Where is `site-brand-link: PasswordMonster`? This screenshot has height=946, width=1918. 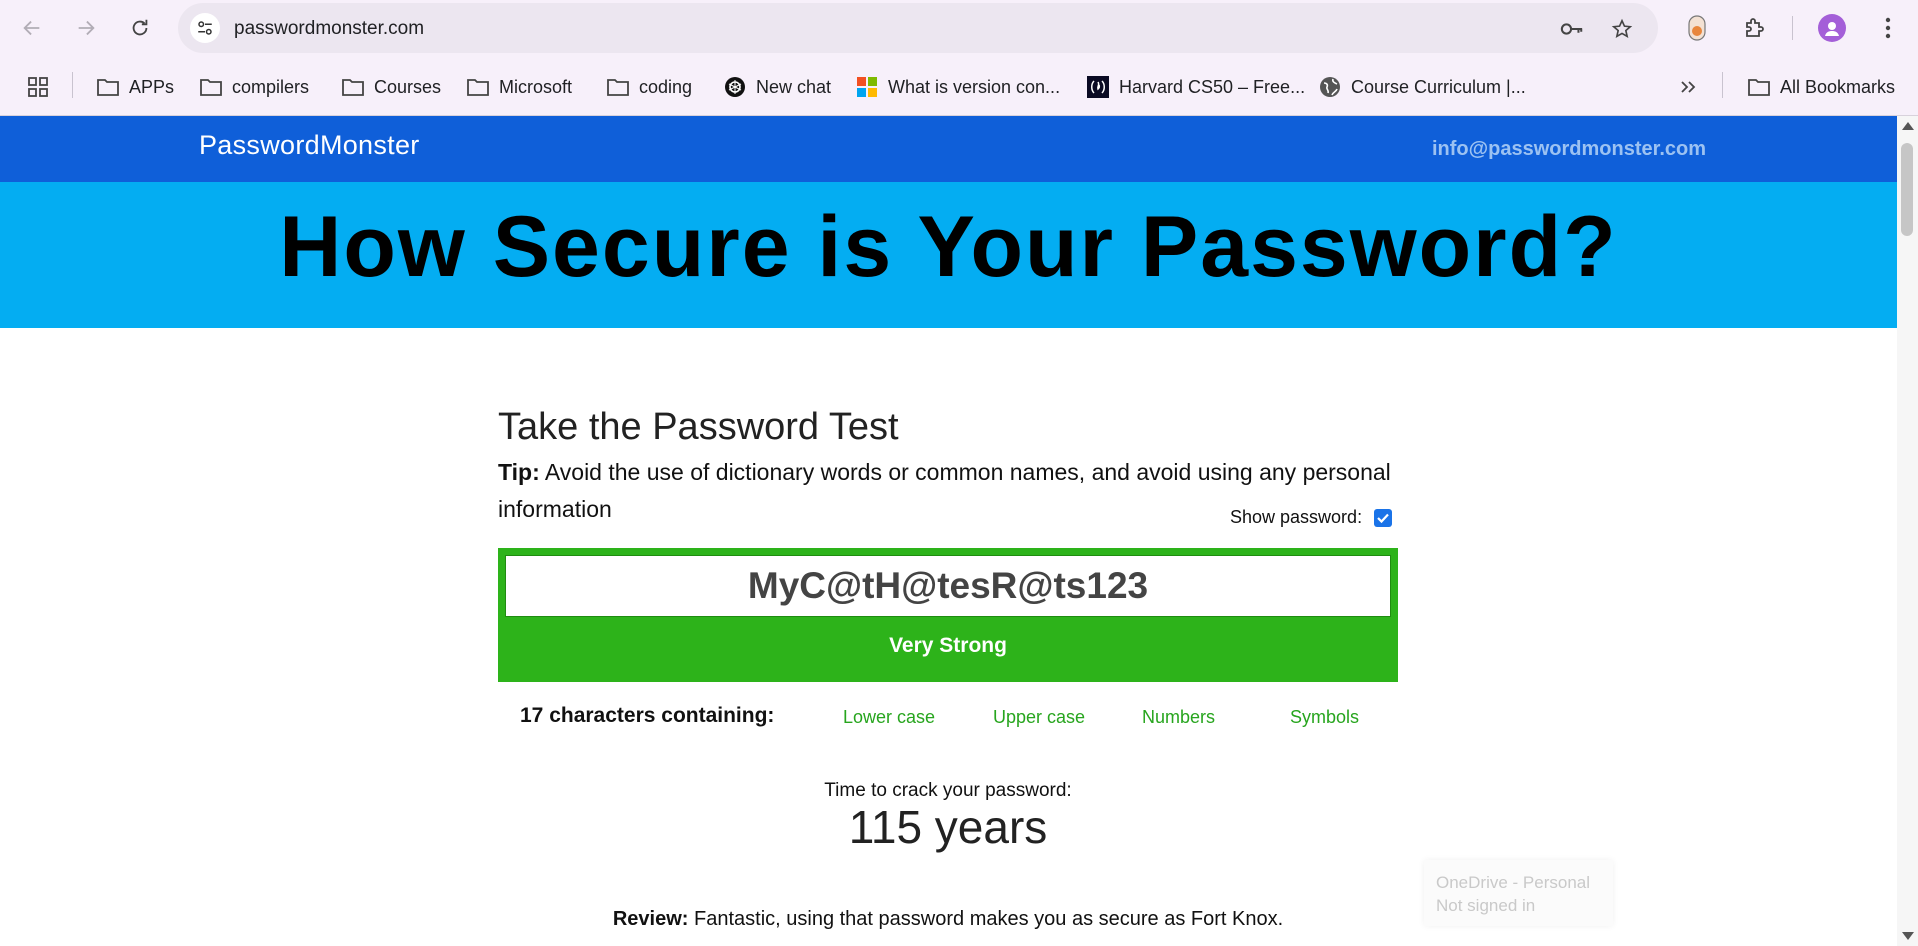 site-brand-link: PasswordMonster is located at coordinates (309, 145).